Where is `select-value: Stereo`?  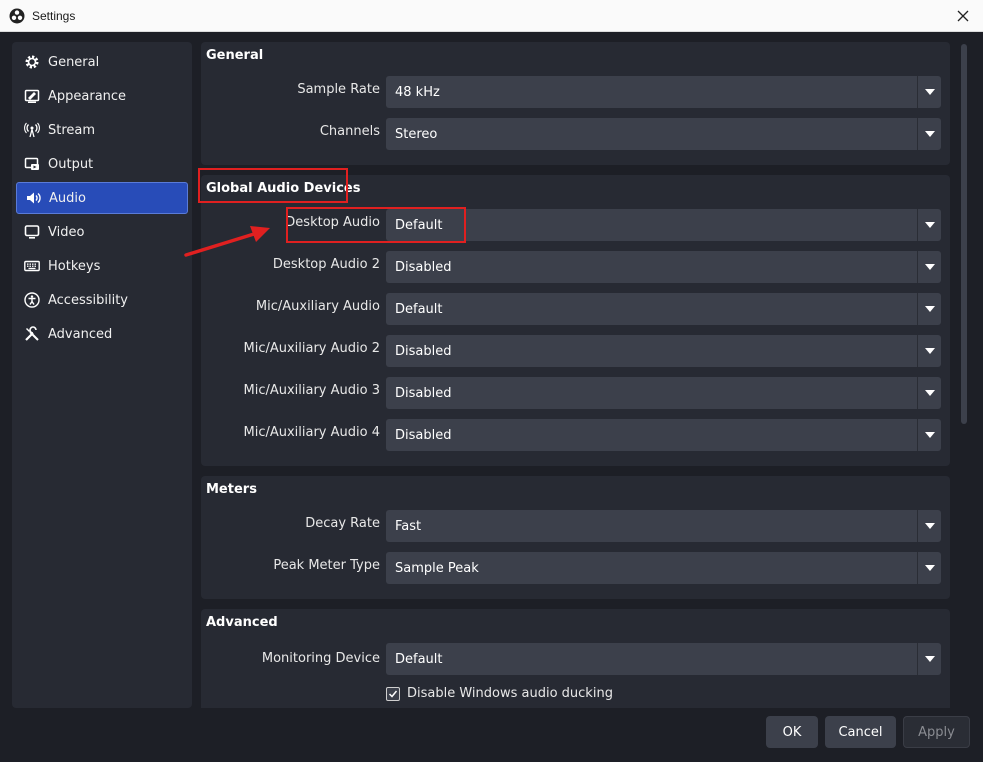
select-value: Stereo is located at coordinates (416, 134).